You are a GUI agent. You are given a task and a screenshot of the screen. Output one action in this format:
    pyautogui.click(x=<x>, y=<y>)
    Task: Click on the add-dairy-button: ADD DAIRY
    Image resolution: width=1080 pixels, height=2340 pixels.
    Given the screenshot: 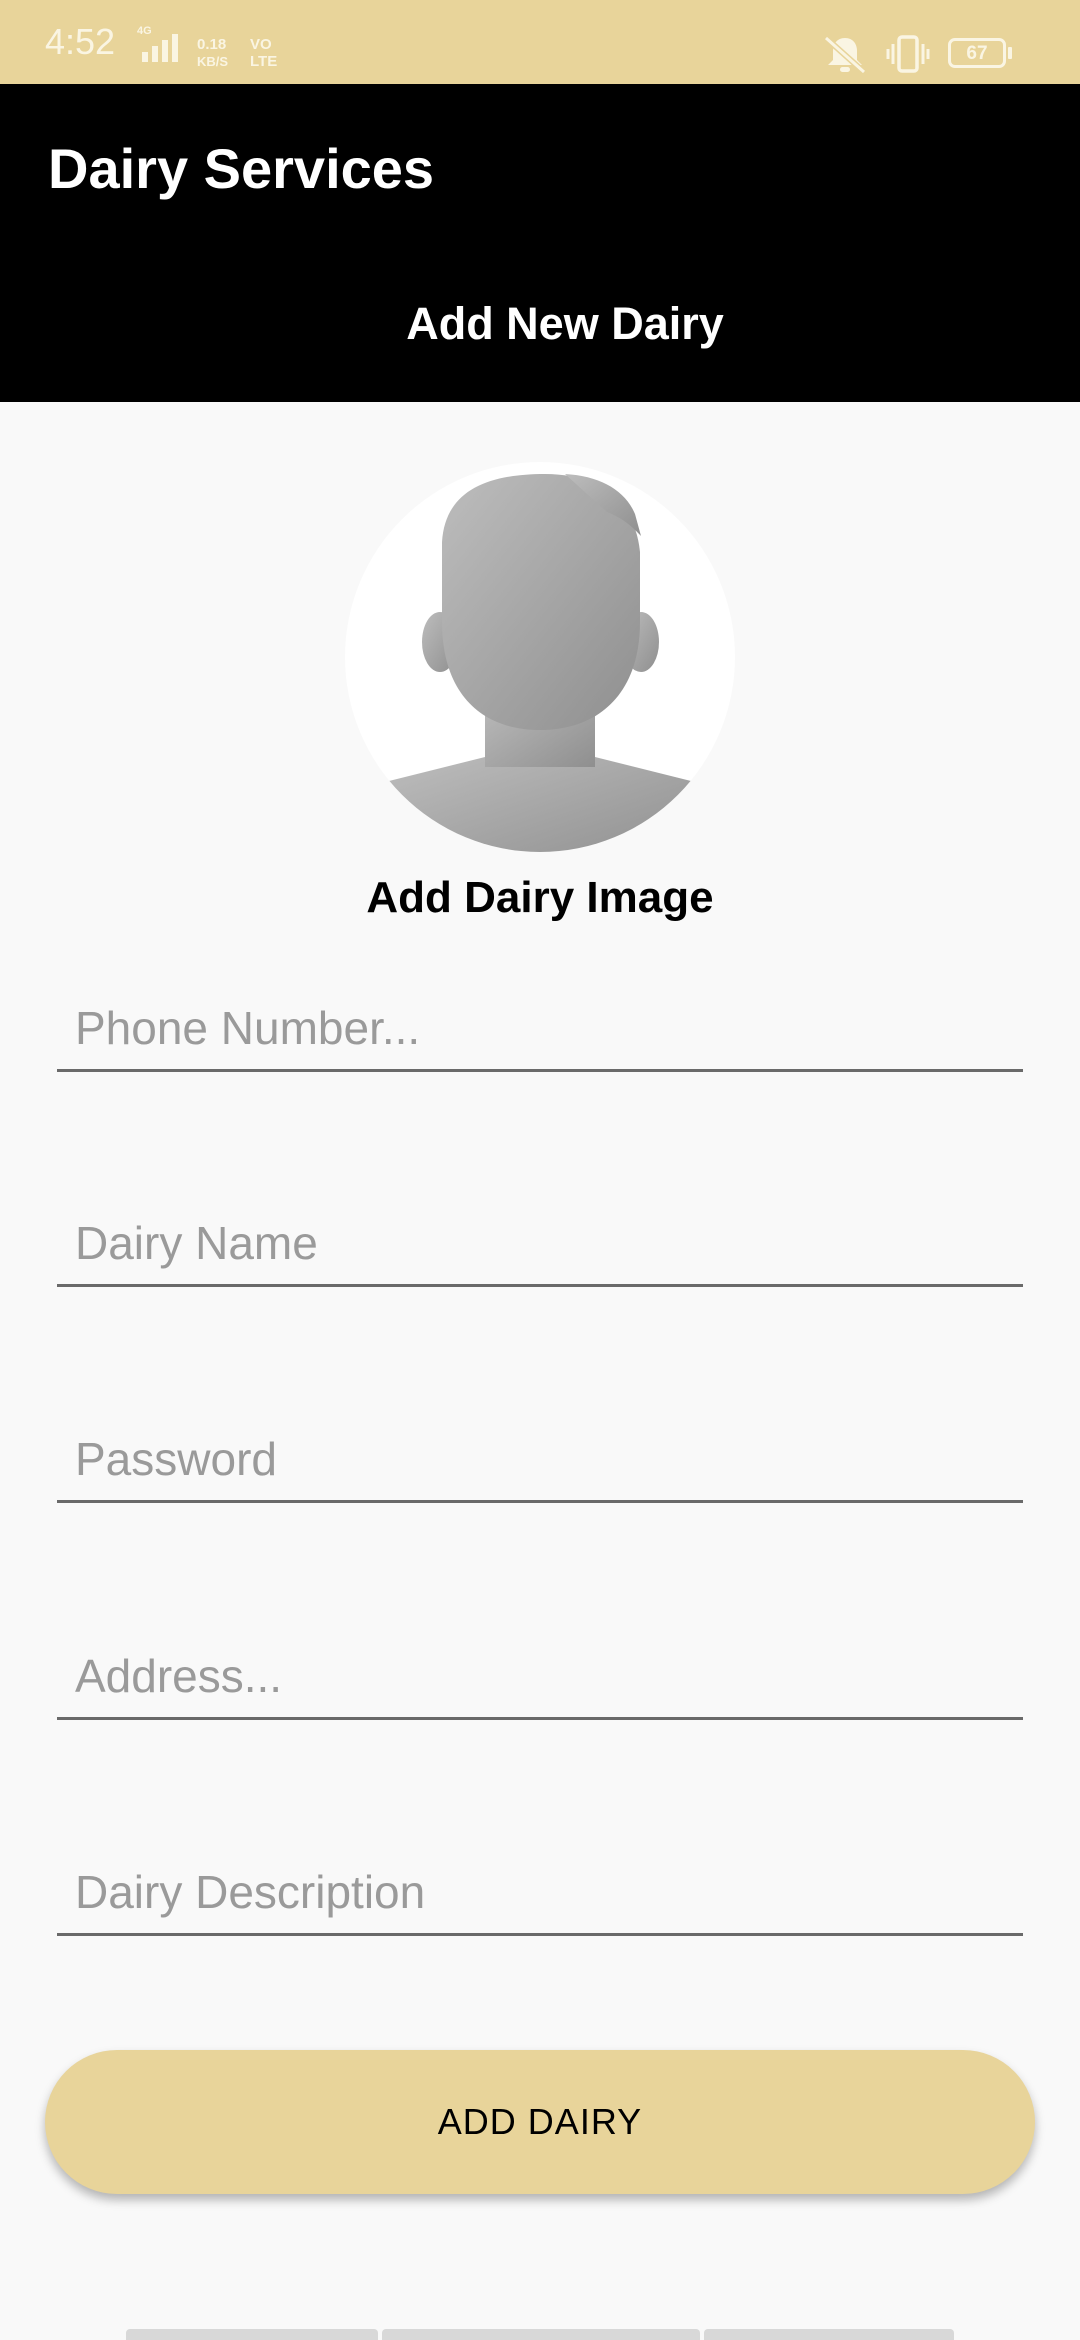 What is the action you would take?
    pyautogui.click(x=540, y=2122)
    